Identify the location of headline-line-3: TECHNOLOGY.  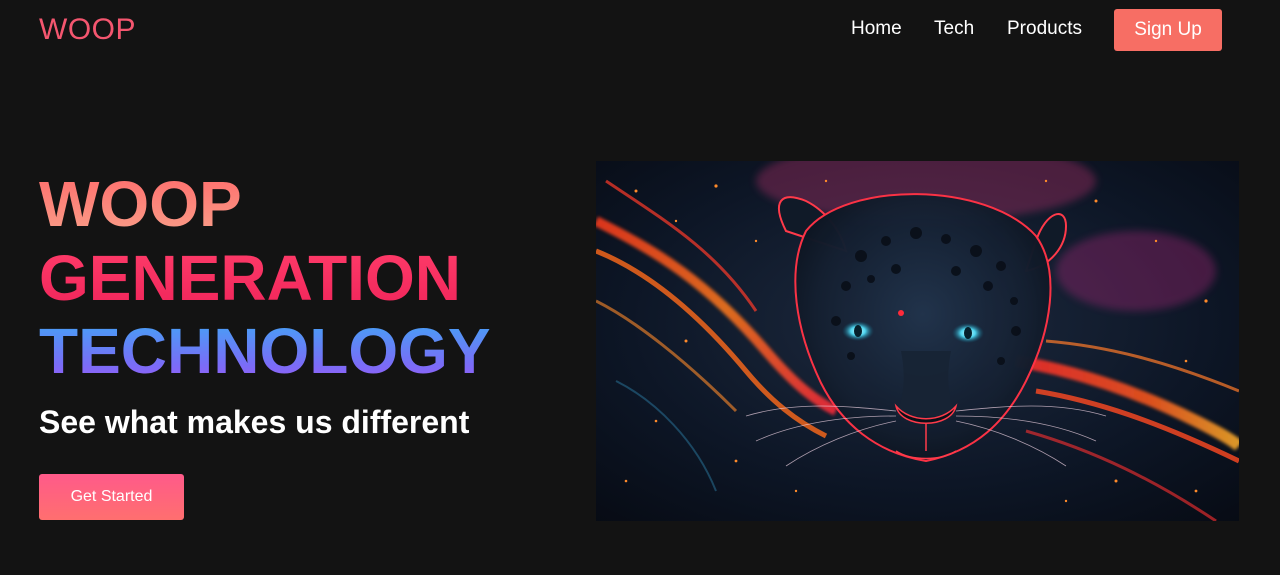
(265, 351).